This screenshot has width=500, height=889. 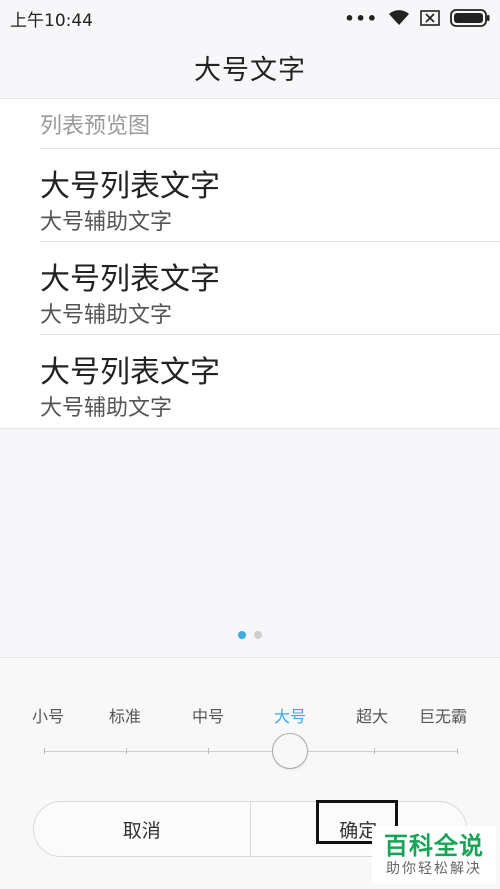 I want to click on page-dot-active, so click(x=242, y=635).